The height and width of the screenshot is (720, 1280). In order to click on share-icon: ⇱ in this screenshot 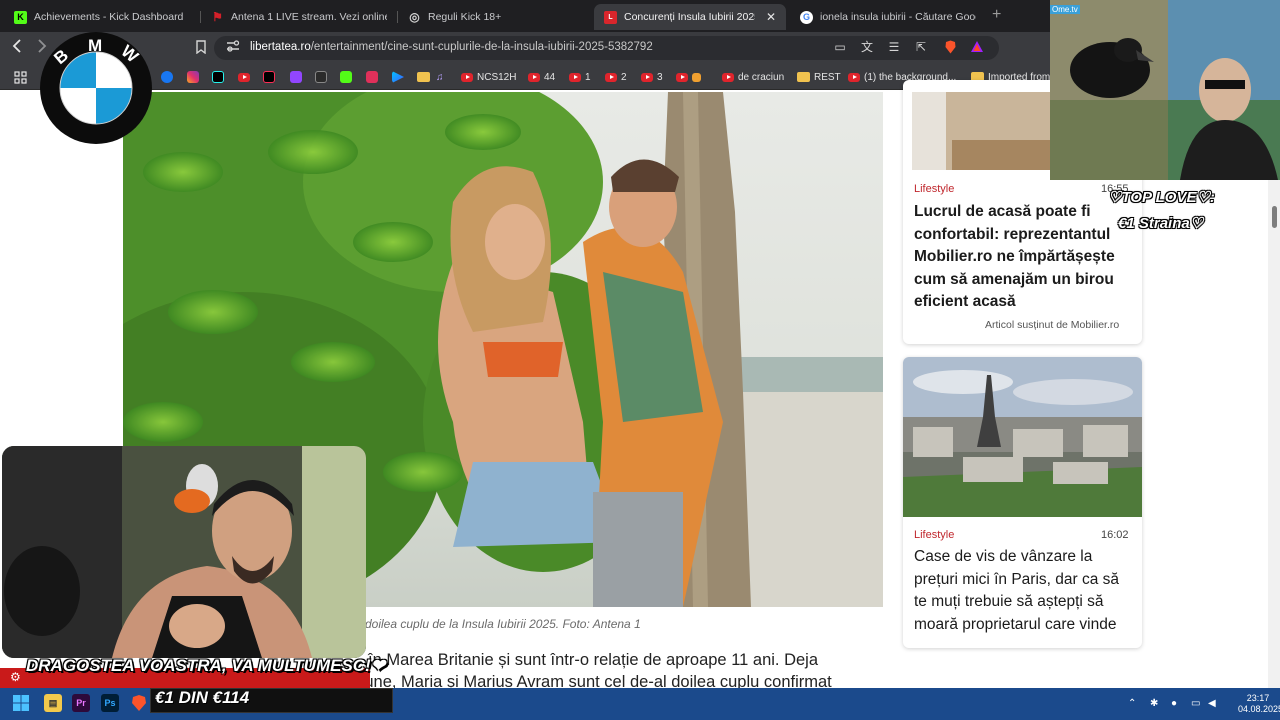, I will do `click(921, 47)`.